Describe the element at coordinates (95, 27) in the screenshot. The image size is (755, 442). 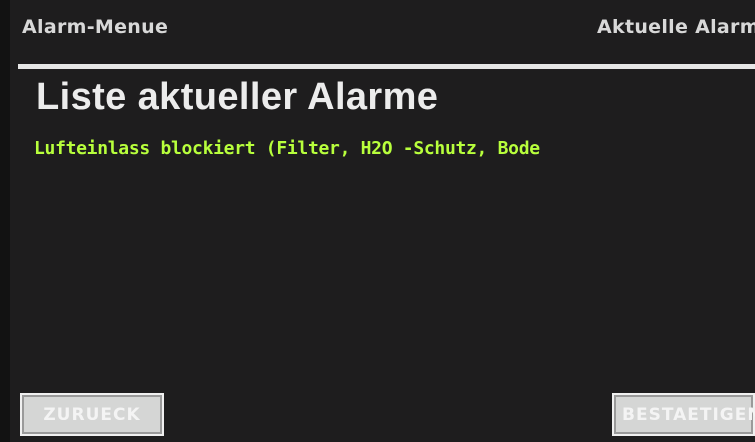
I see `menu-title: Alarm-Menue` at that location.